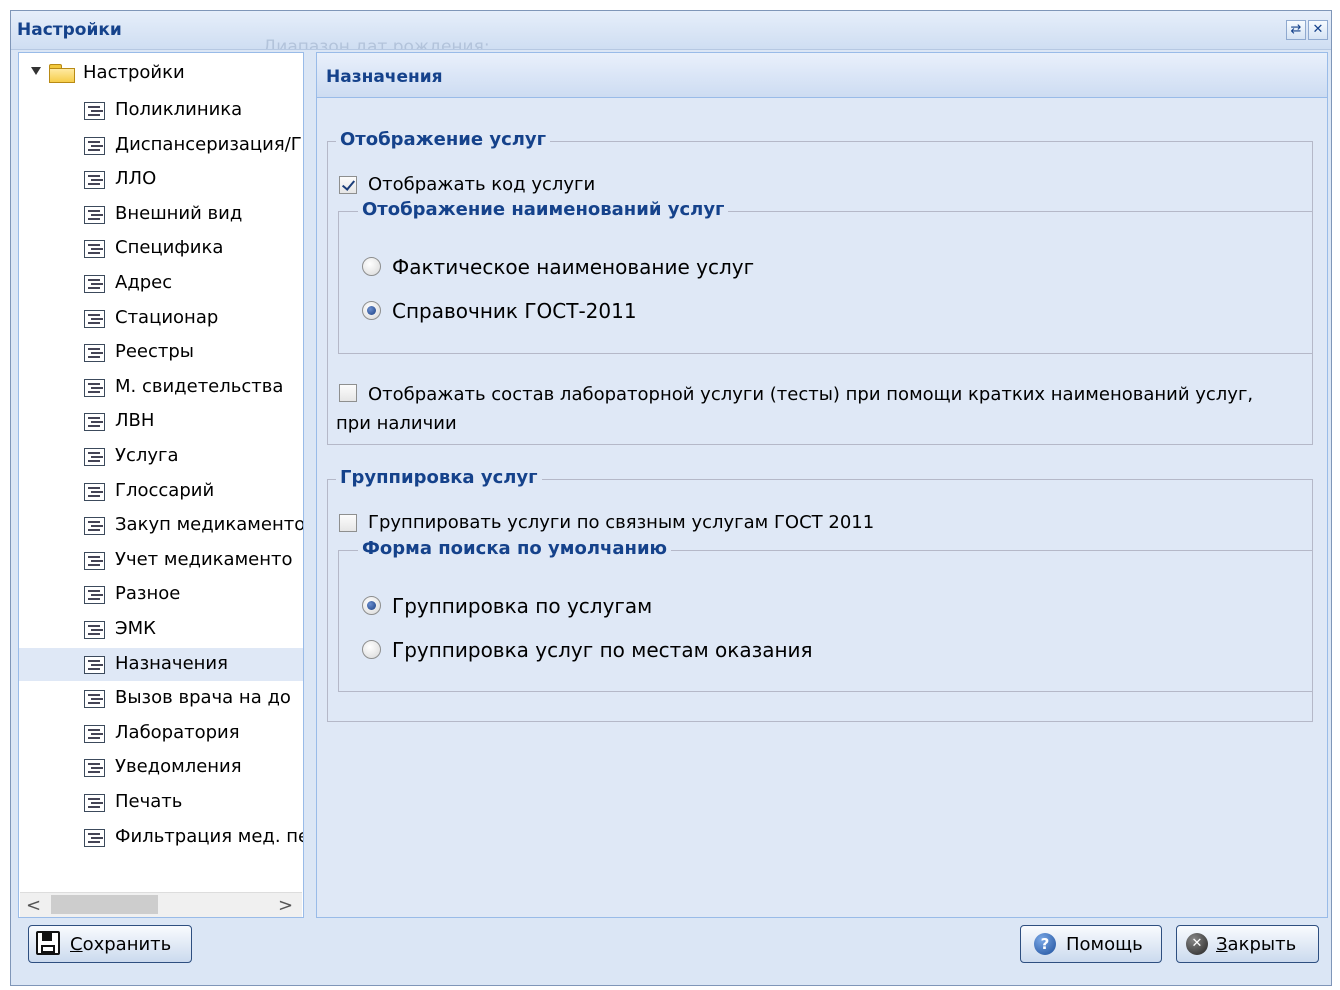 The height and width of the screenshot is (990, 1340). I want to click on tree-item-label: Стационар, so click(167, 317).